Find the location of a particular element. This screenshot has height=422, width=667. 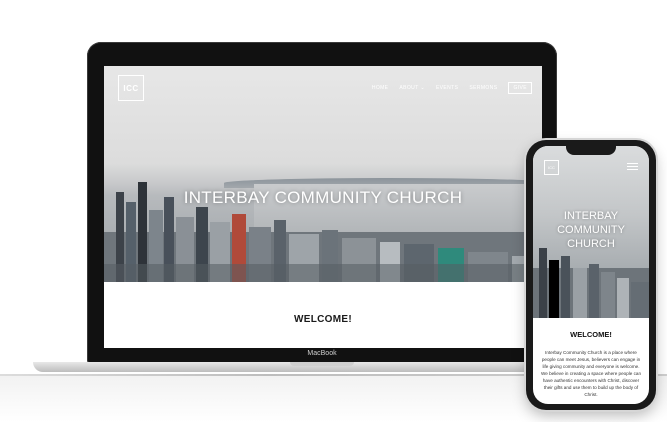

give-button: GIVE is located at coordinates (520, 88).